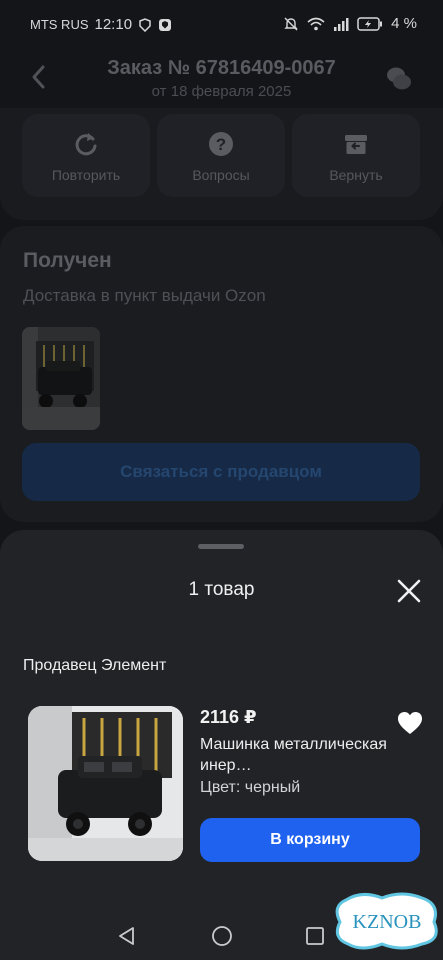 This screenshot has height=960, width=443. Describe the element at coordinates (221, 472) in the screenshot. I see `contact-seller-button: Связаться с продавцом` at that location.